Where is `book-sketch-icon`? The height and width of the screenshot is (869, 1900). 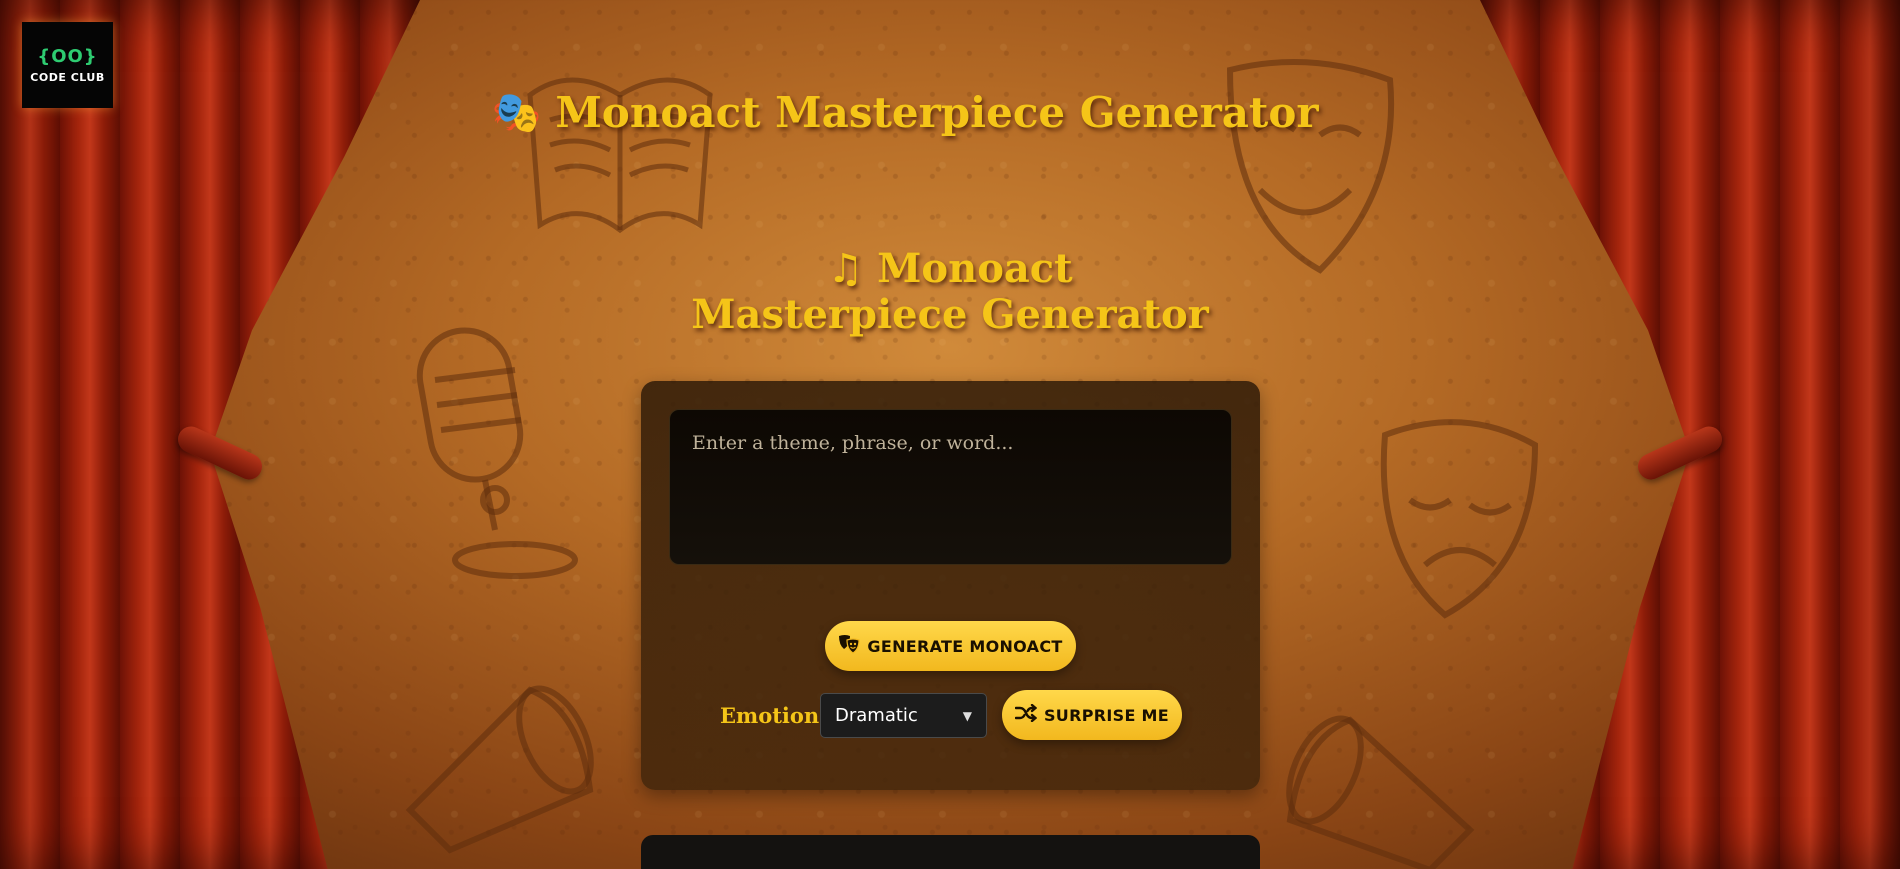 book-sketch-icon is located at coordinates (620, 155).